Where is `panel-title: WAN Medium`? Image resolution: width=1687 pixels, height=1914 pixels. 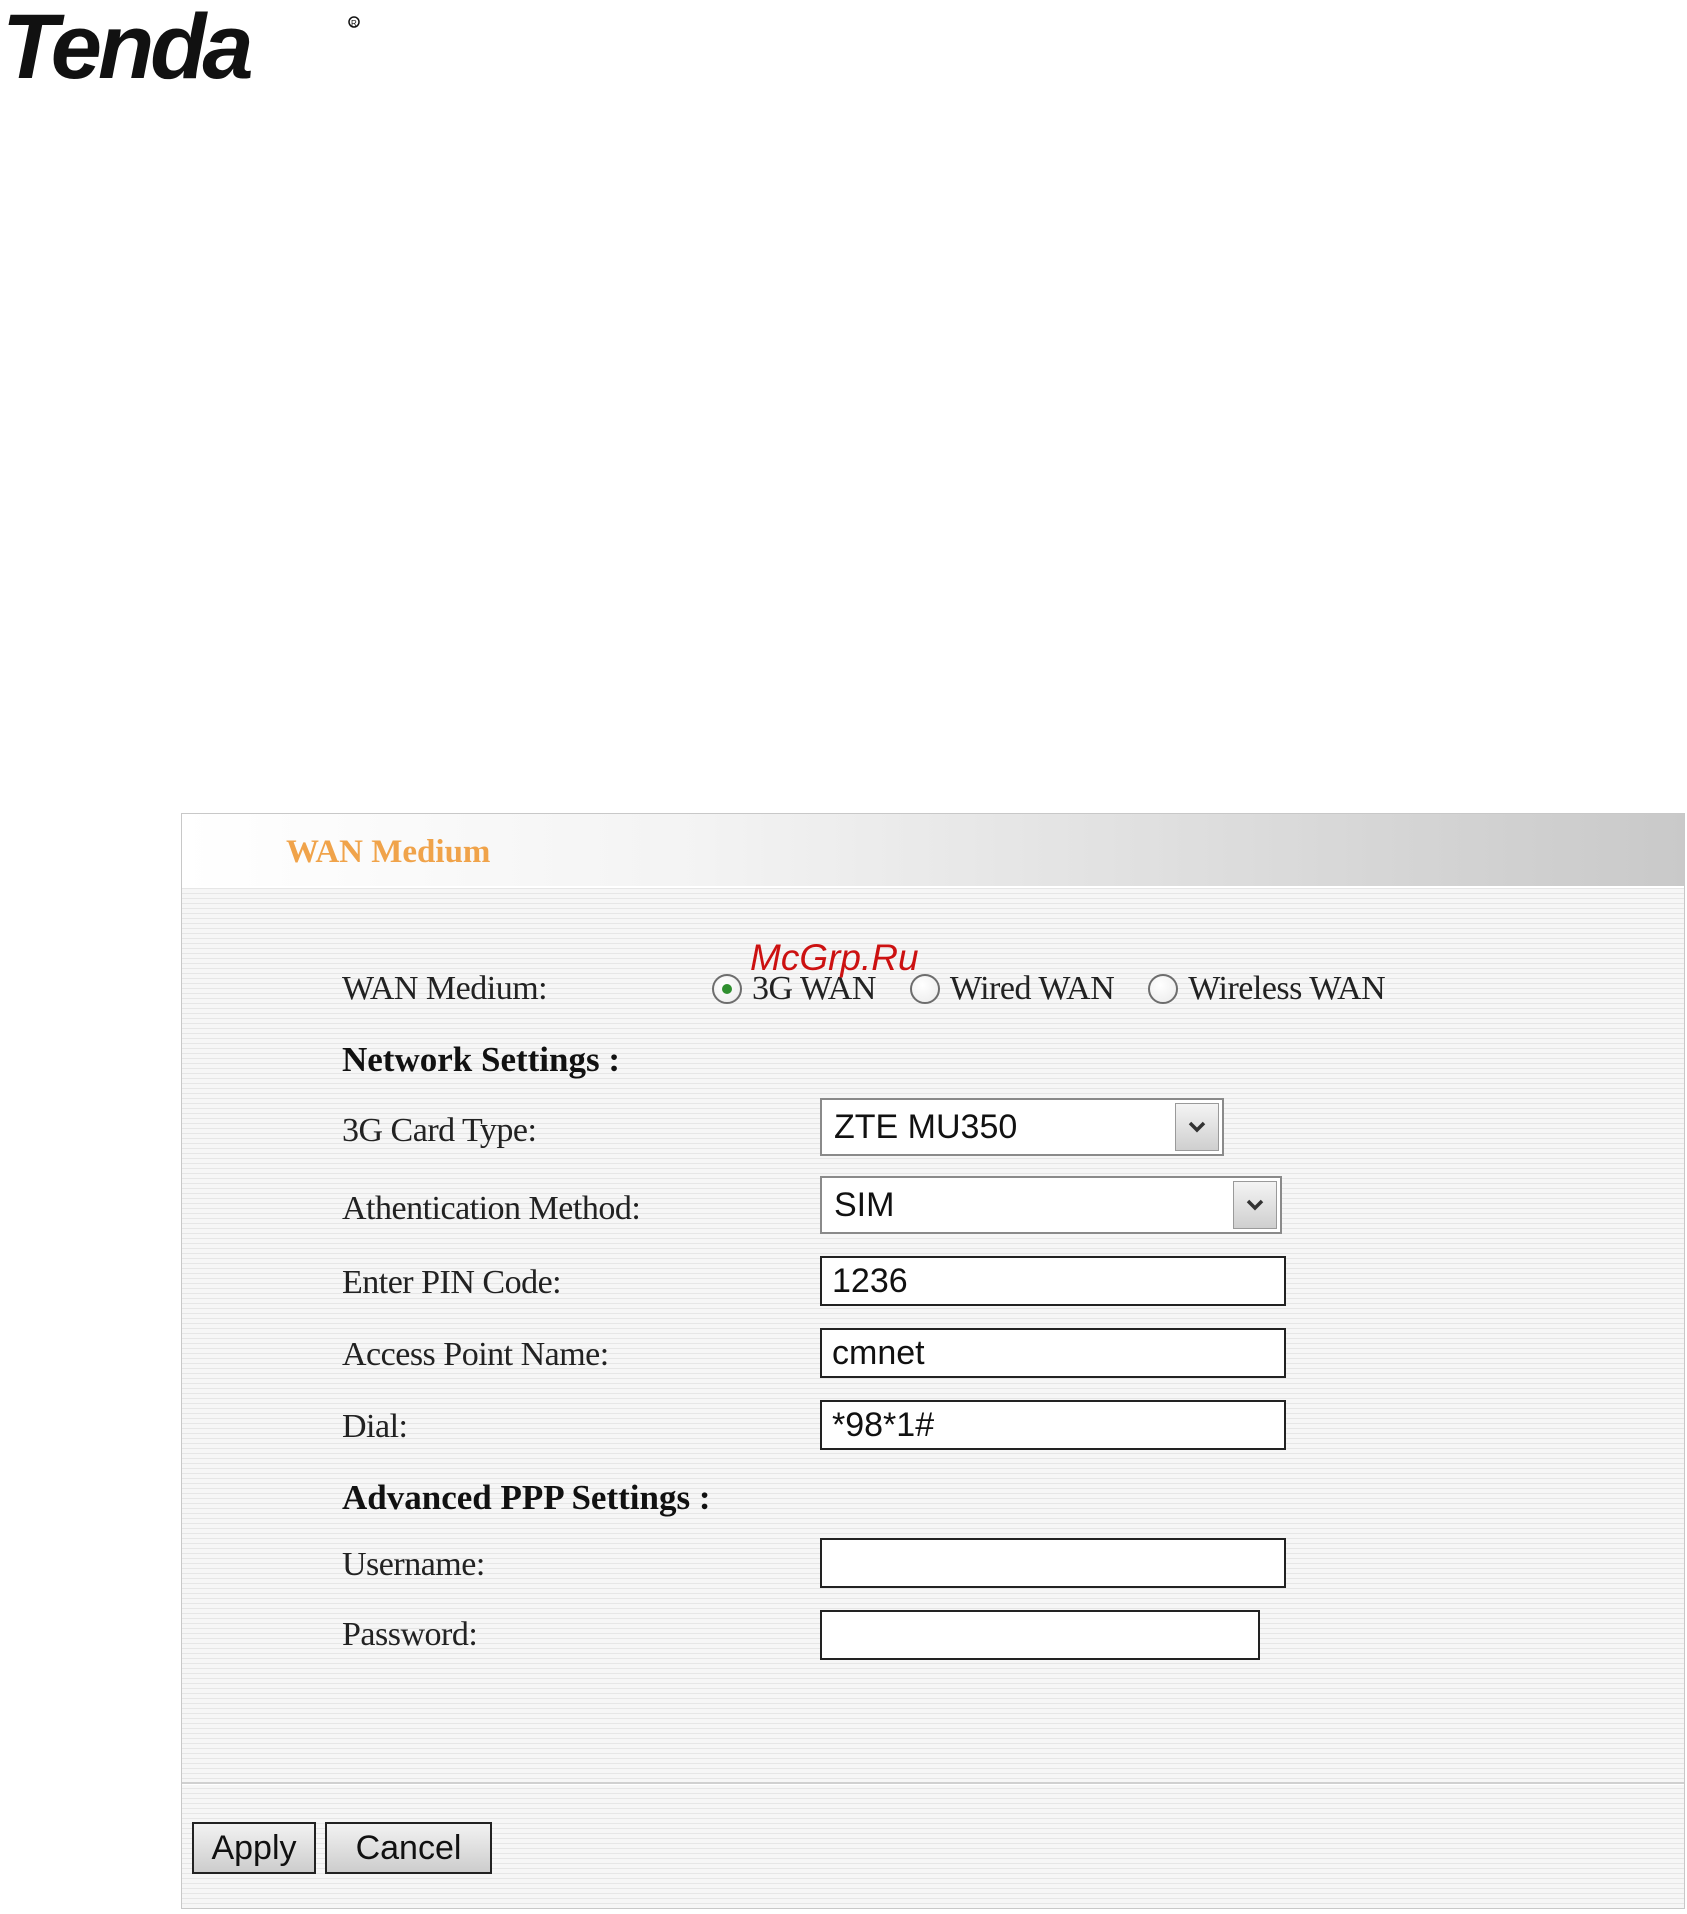
panel-title: WAN Medium is located at coordinates (388, 852).